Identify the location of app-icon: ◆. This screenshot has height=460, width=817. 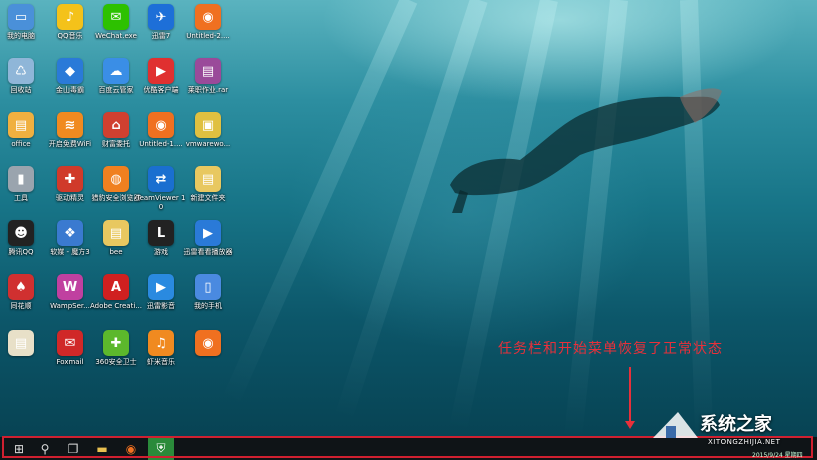
(70, 71).